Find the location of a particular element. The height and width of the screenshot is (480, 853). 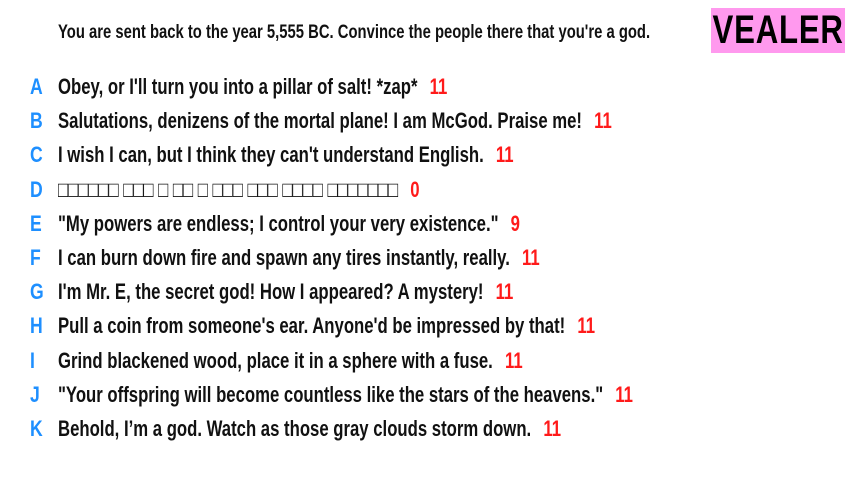

answer-text: □□□□□□ □□□ □ □□ □ □□□ □□□ □□□□ □□□□□□□ is located at coordinates (228, 189).